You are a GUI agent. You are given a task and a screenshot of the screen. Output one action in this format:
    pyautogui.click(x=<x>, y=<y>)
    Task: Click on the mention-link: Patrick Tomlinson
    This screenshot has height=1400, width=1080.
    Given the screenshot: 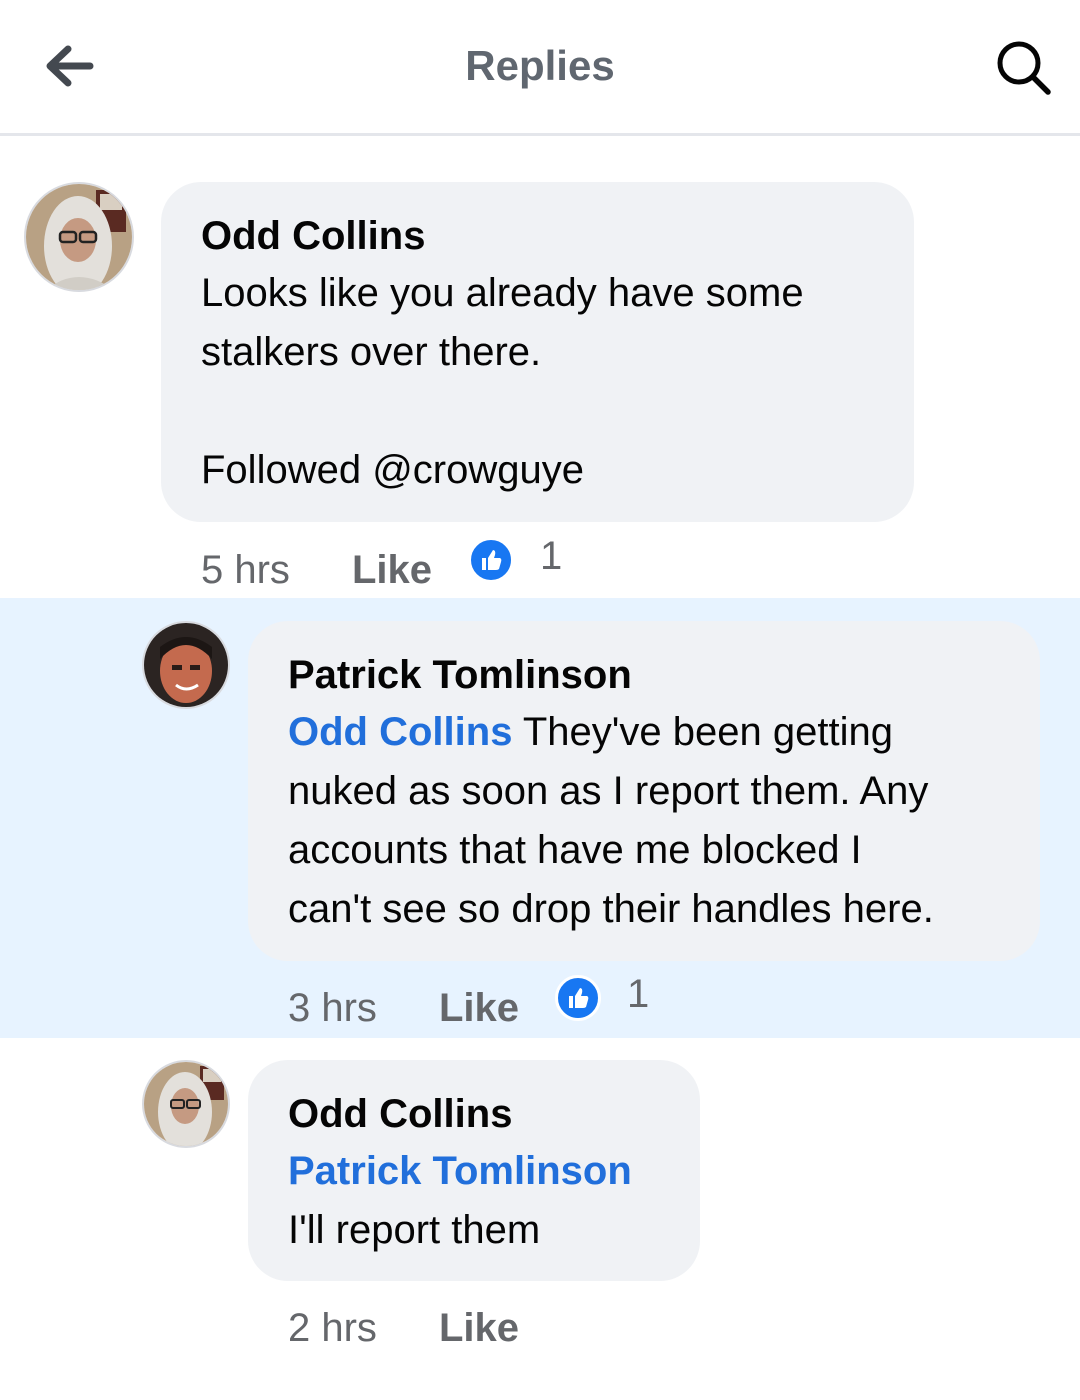 What is the action you would take?
    pyautogui.click(x=474, y=1171)
    